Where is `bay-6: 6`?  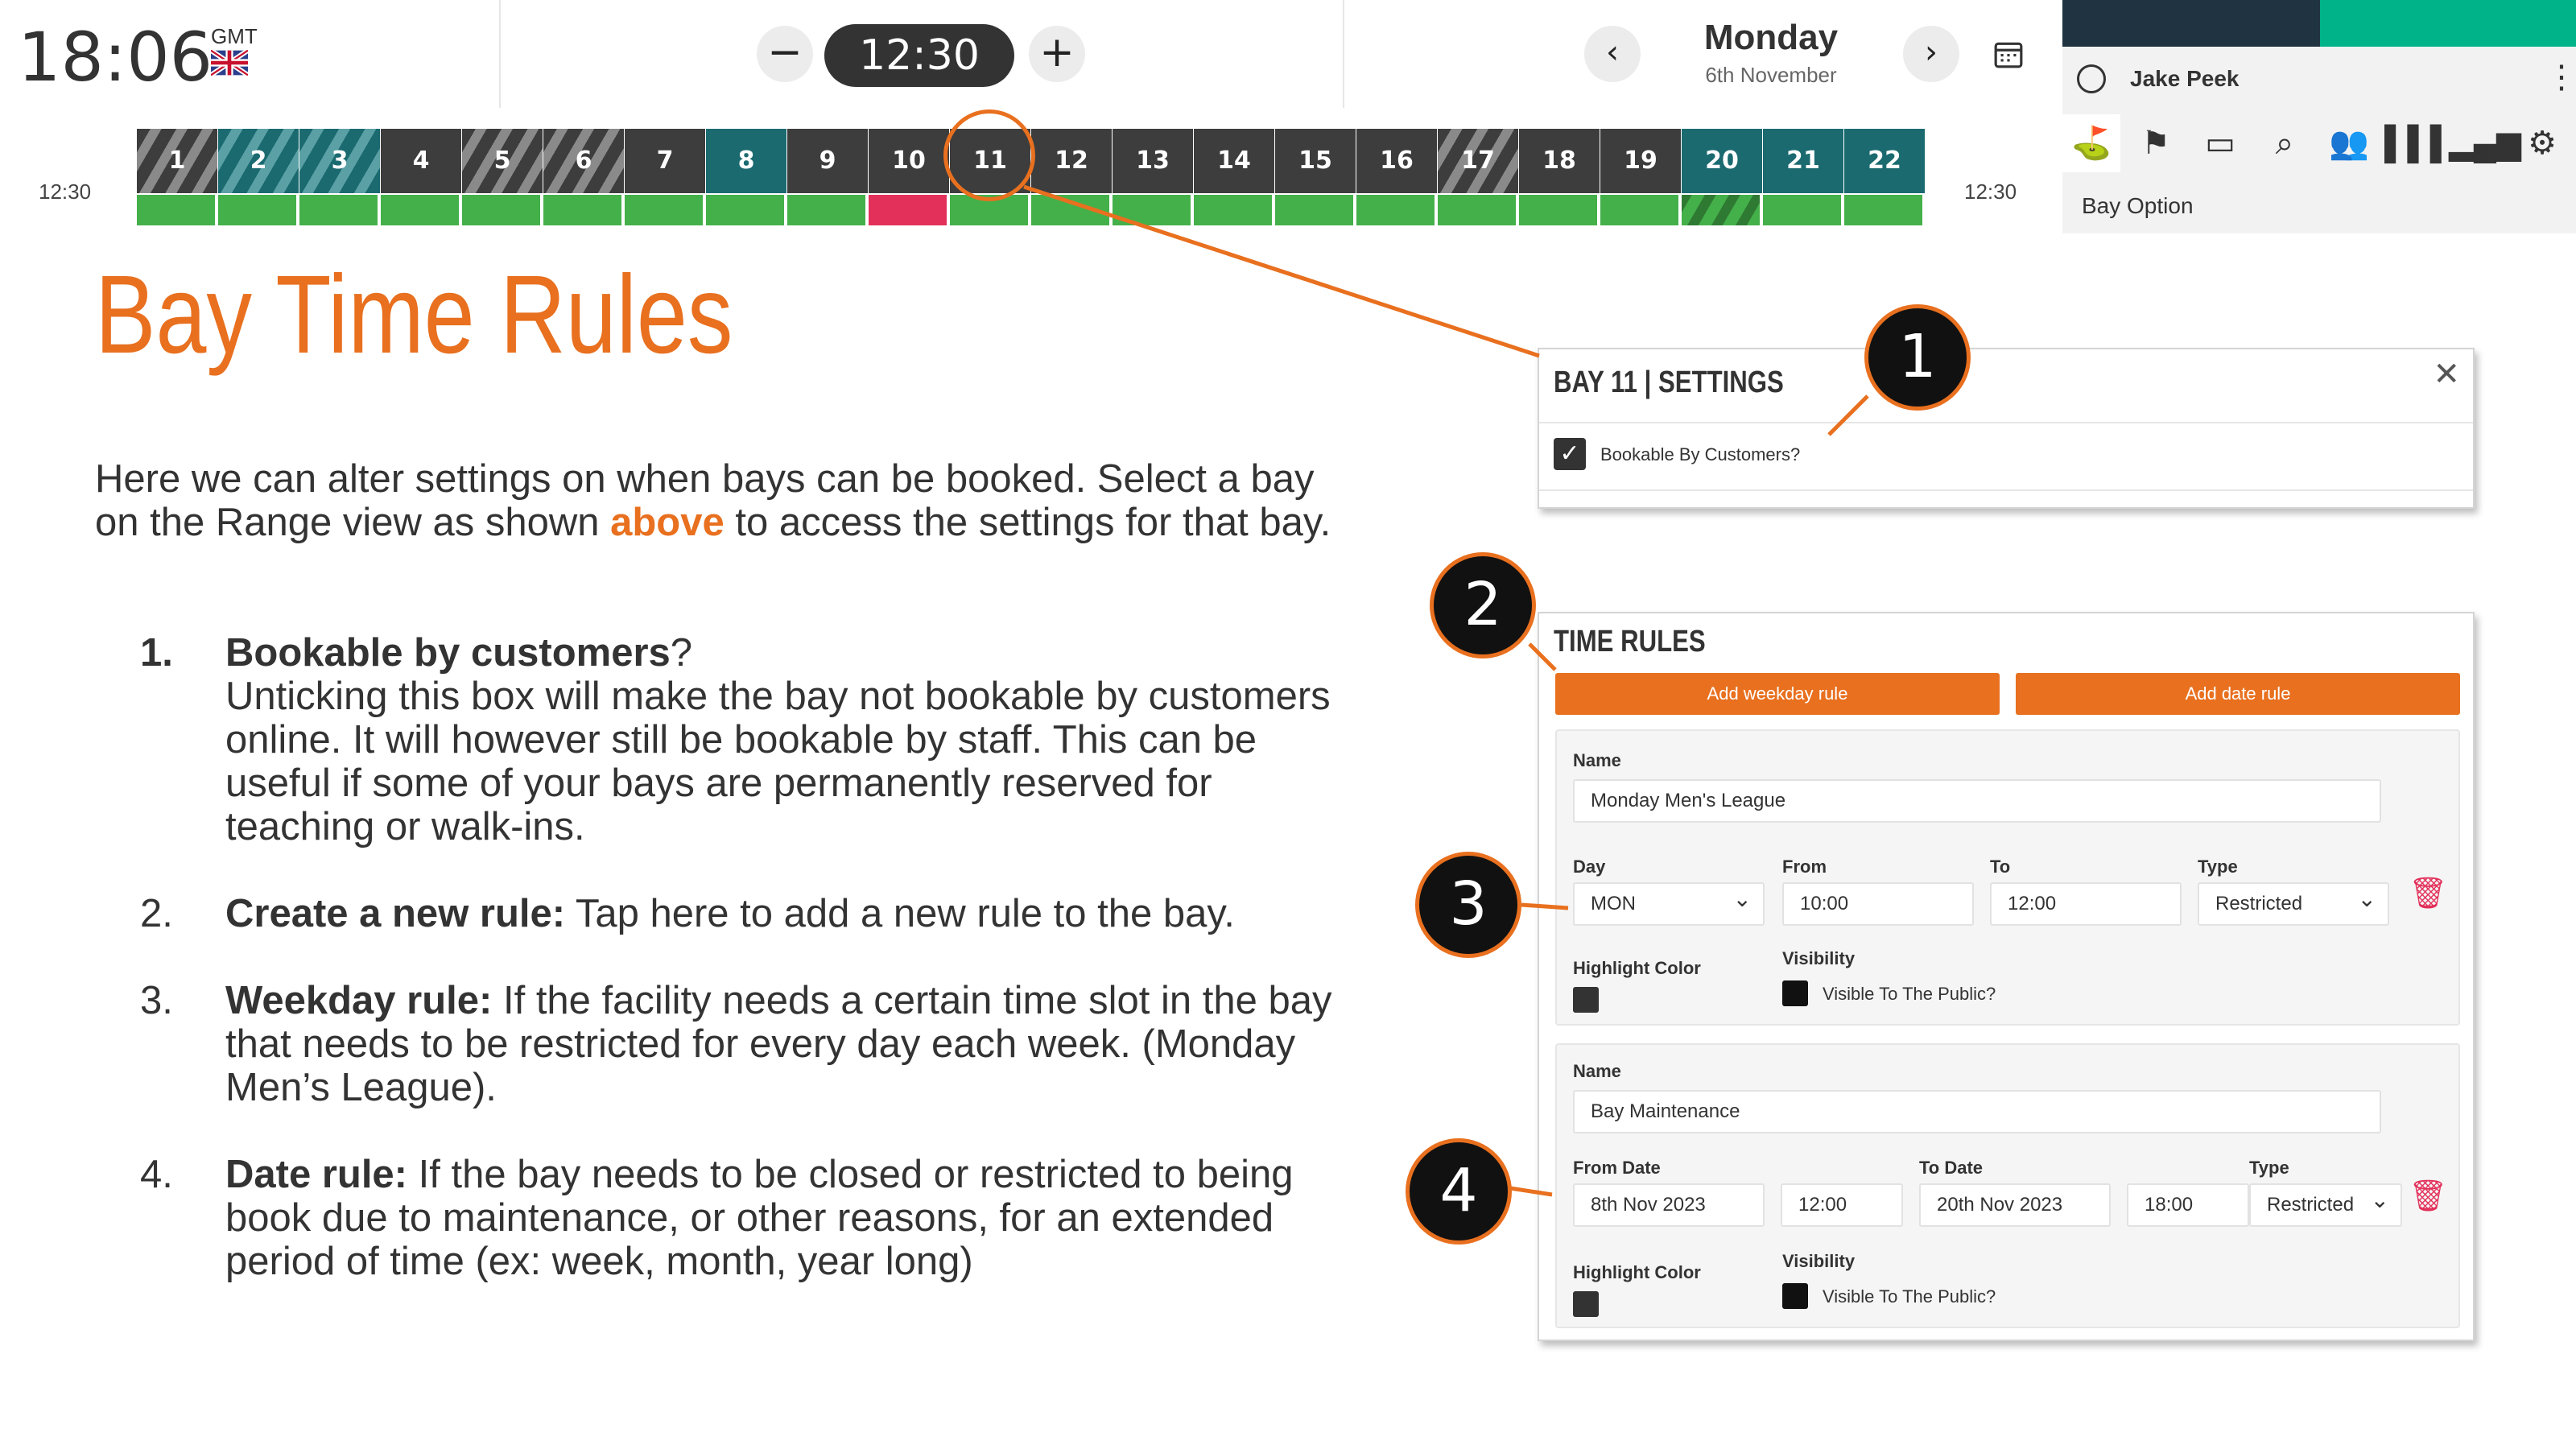
bay-6: 6 is located at coordinates (583, 161).